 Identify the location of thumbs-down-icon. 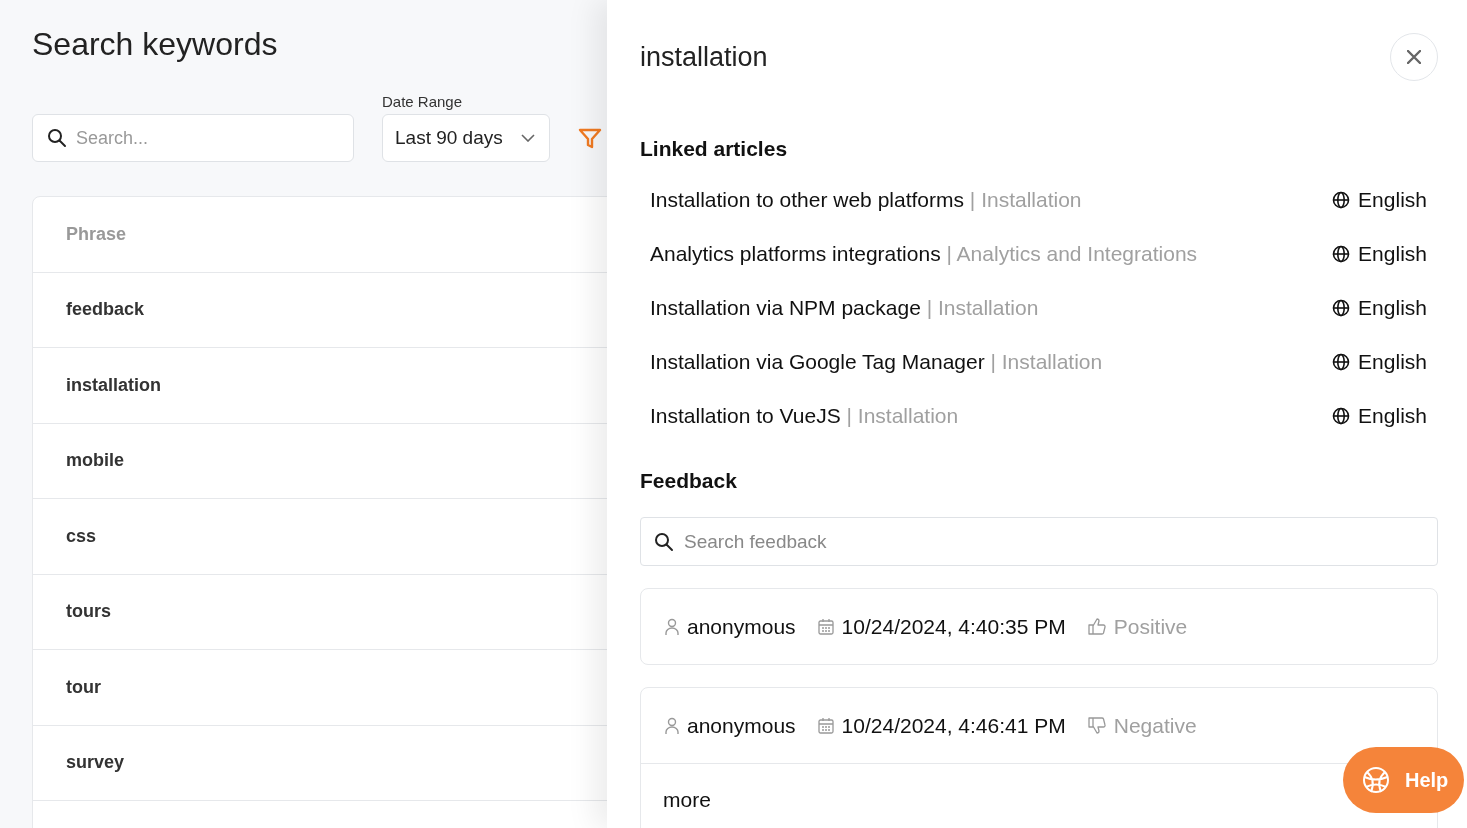
(1096, 725).